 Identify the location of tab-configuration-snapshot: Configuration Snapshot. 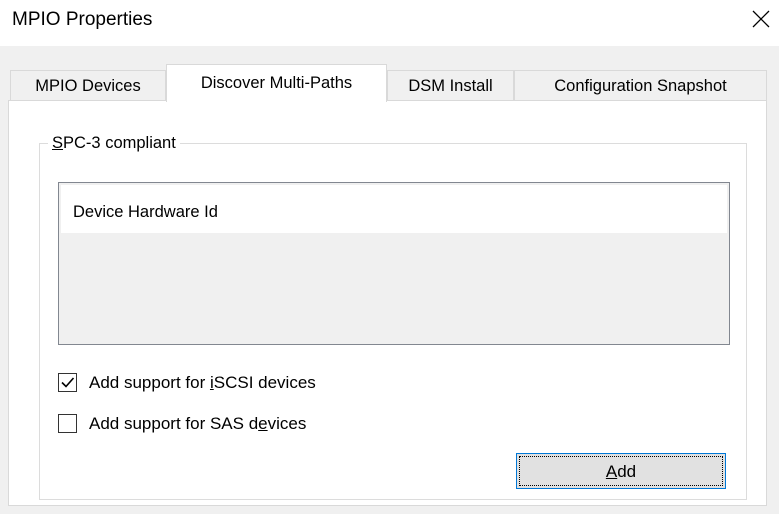
(640, 85).